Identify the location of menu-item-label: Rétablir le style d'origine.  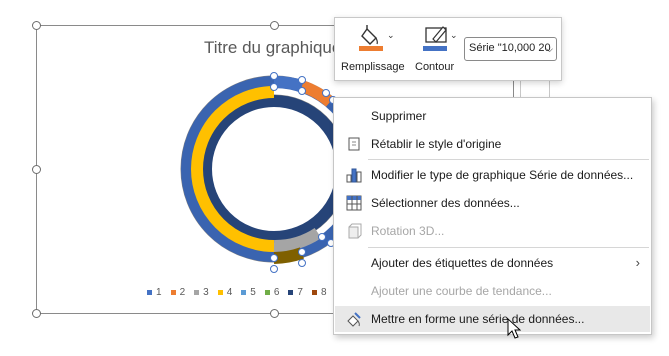
(436, 144).